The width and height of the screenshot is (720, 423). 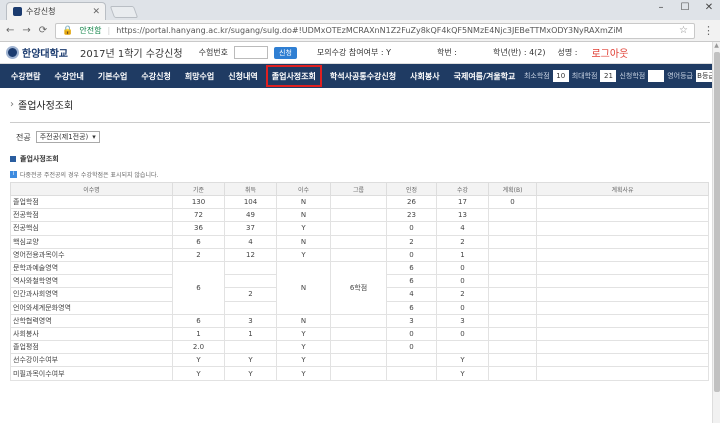 I want to click on nav-item-intl-school: 국제여름/겨울학교, so click(x=485, y=76).